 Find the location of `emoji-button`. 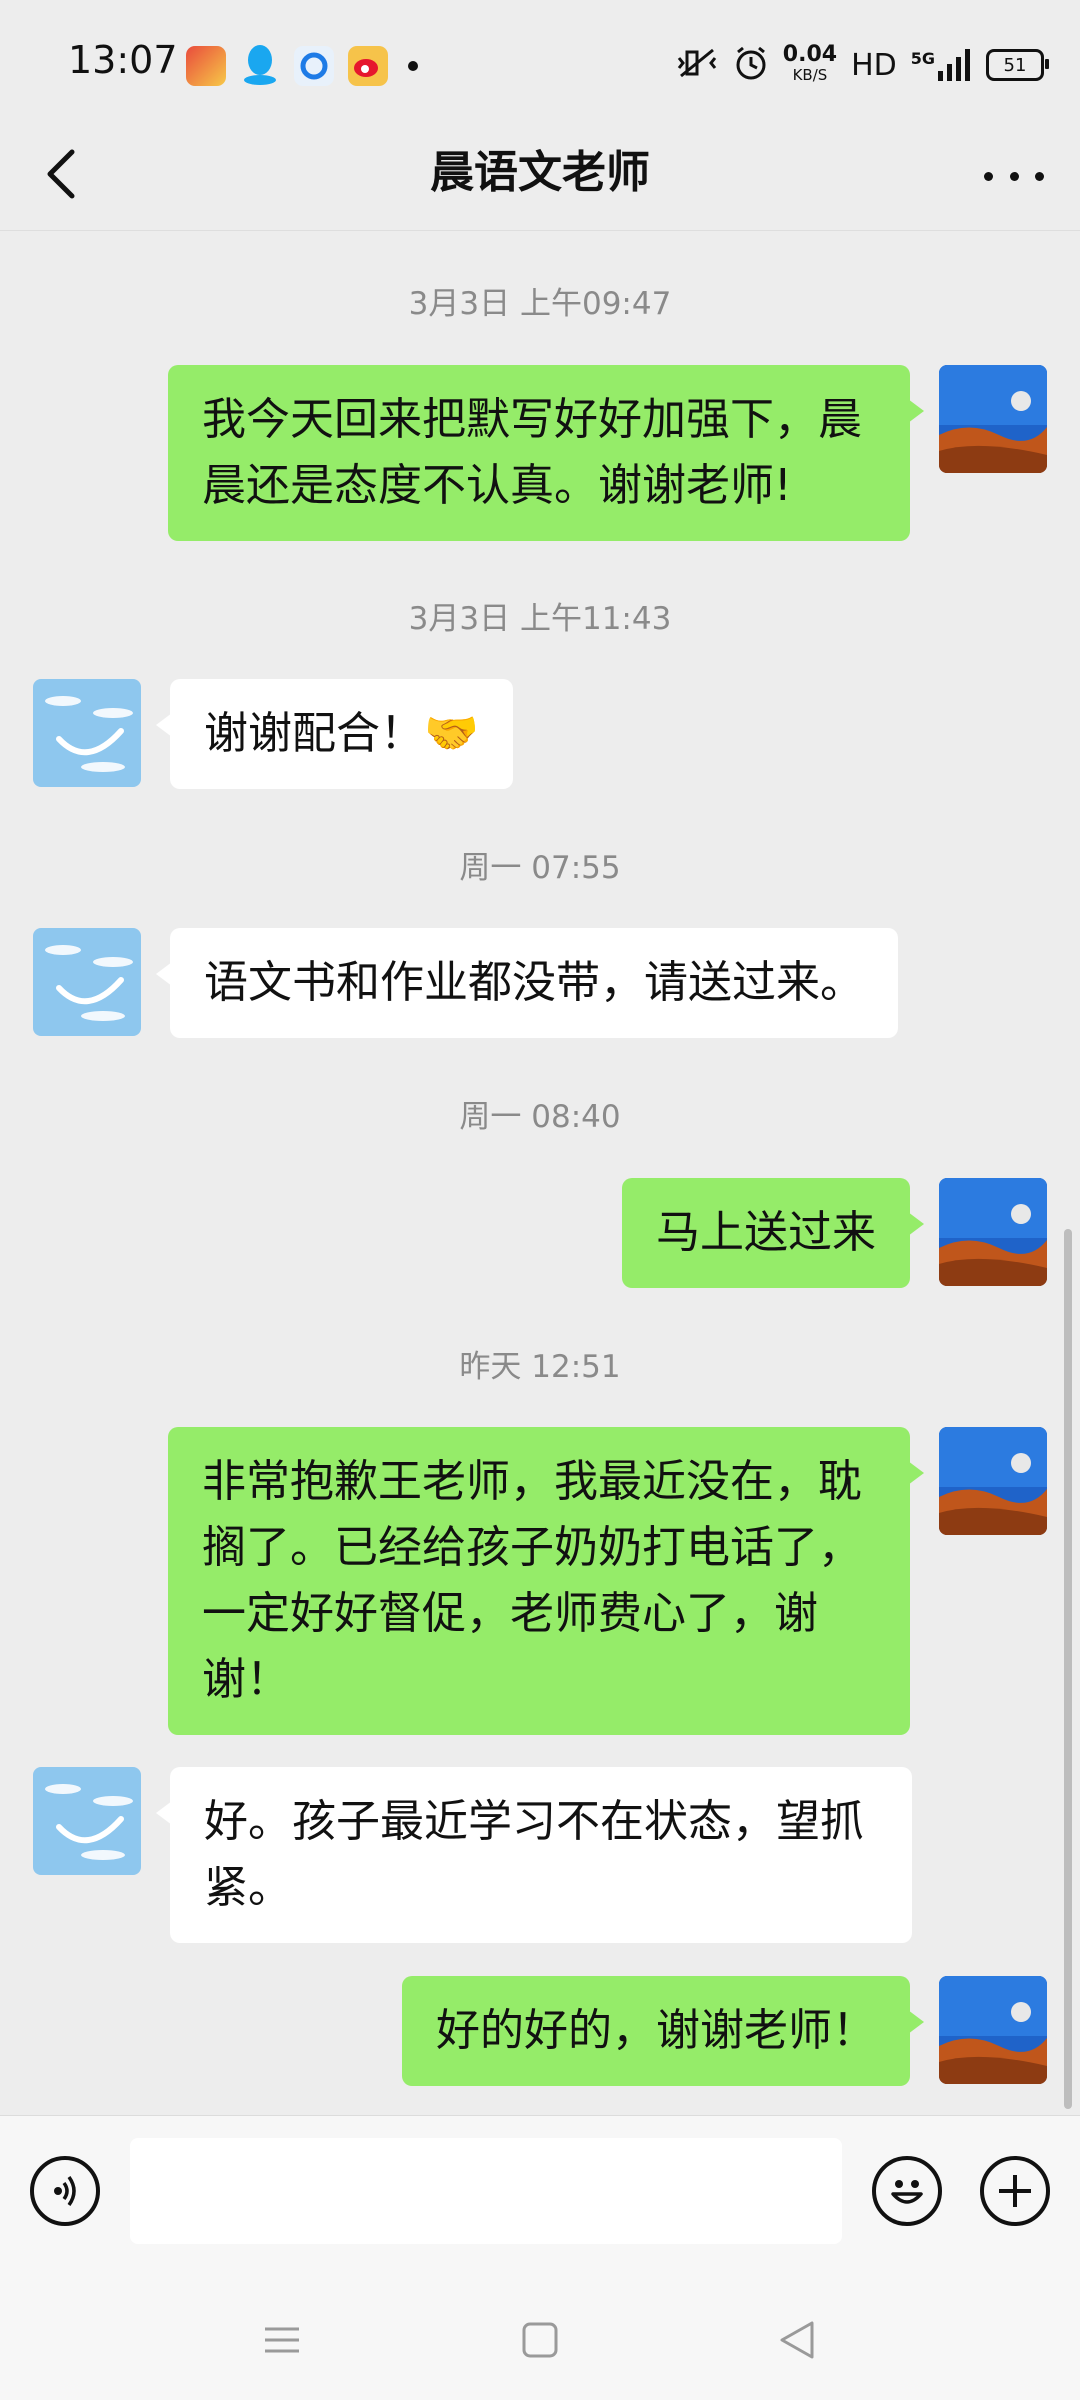

emoji-button is located at coordinates (907, 2191).